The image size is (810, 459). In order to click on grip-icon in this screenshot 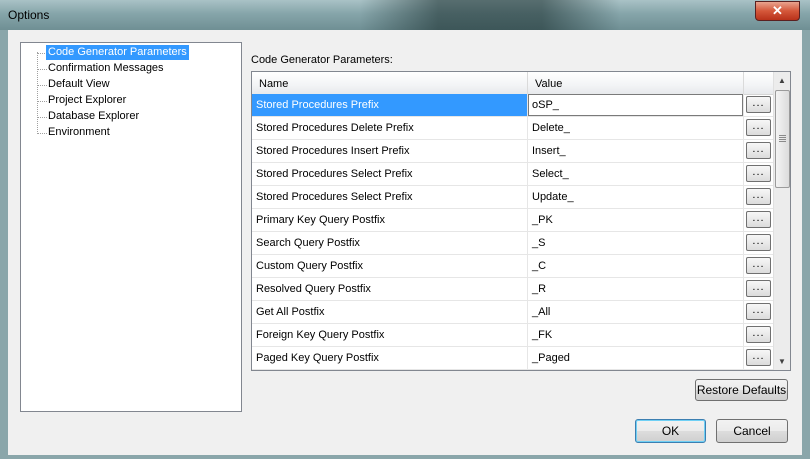, I will do `click(782, 138)`.